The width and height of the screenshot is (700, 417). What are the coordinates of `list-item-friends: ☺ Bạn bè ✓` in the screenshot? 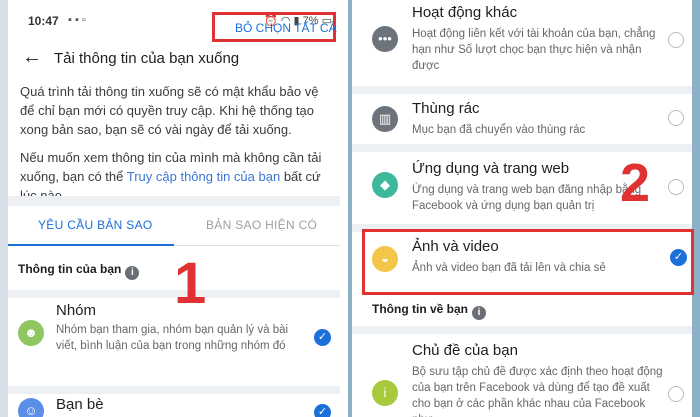 It's located at (174, 405).